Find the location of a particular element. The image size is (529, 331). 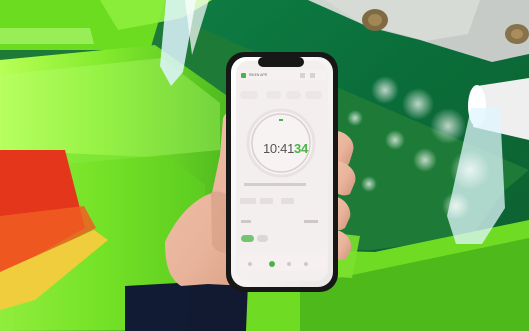

play-icon is located at coordinates (272, 264).